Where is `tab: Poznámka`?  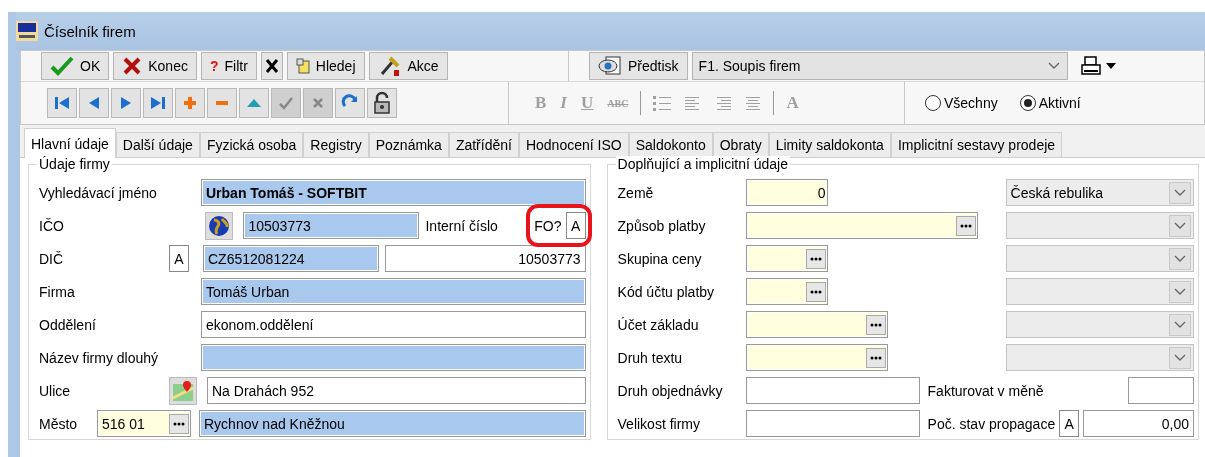
tab: Poznámka is located at coordinates (408, 145).